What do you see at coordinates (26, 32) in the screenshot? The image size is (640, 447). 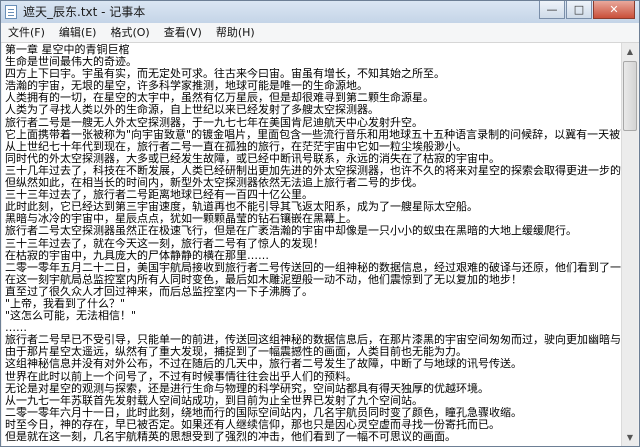 I see `menu-file: 文件(F)` at bounding box center [26, 32].